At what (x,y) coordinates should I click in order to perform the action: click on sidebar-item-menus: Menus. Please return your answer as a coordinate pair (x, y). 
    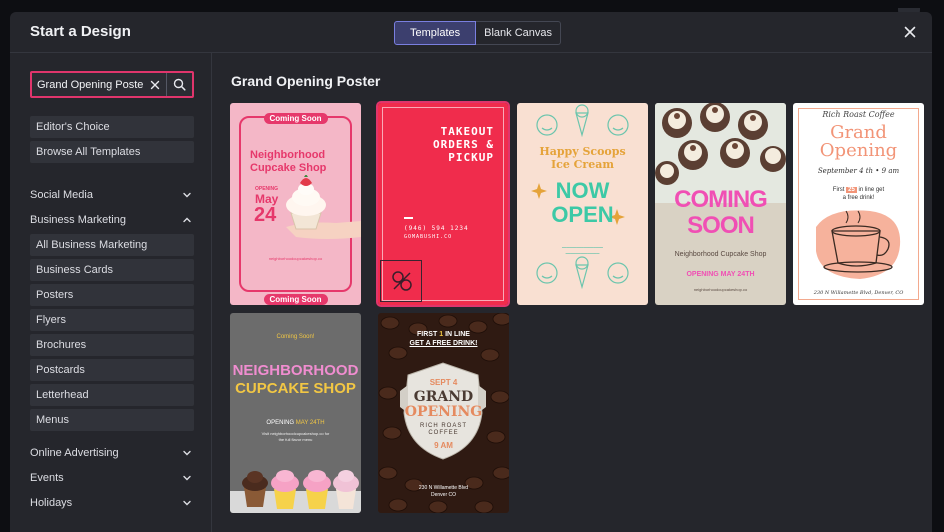
    Looking at the image, I should click on (112, 420).